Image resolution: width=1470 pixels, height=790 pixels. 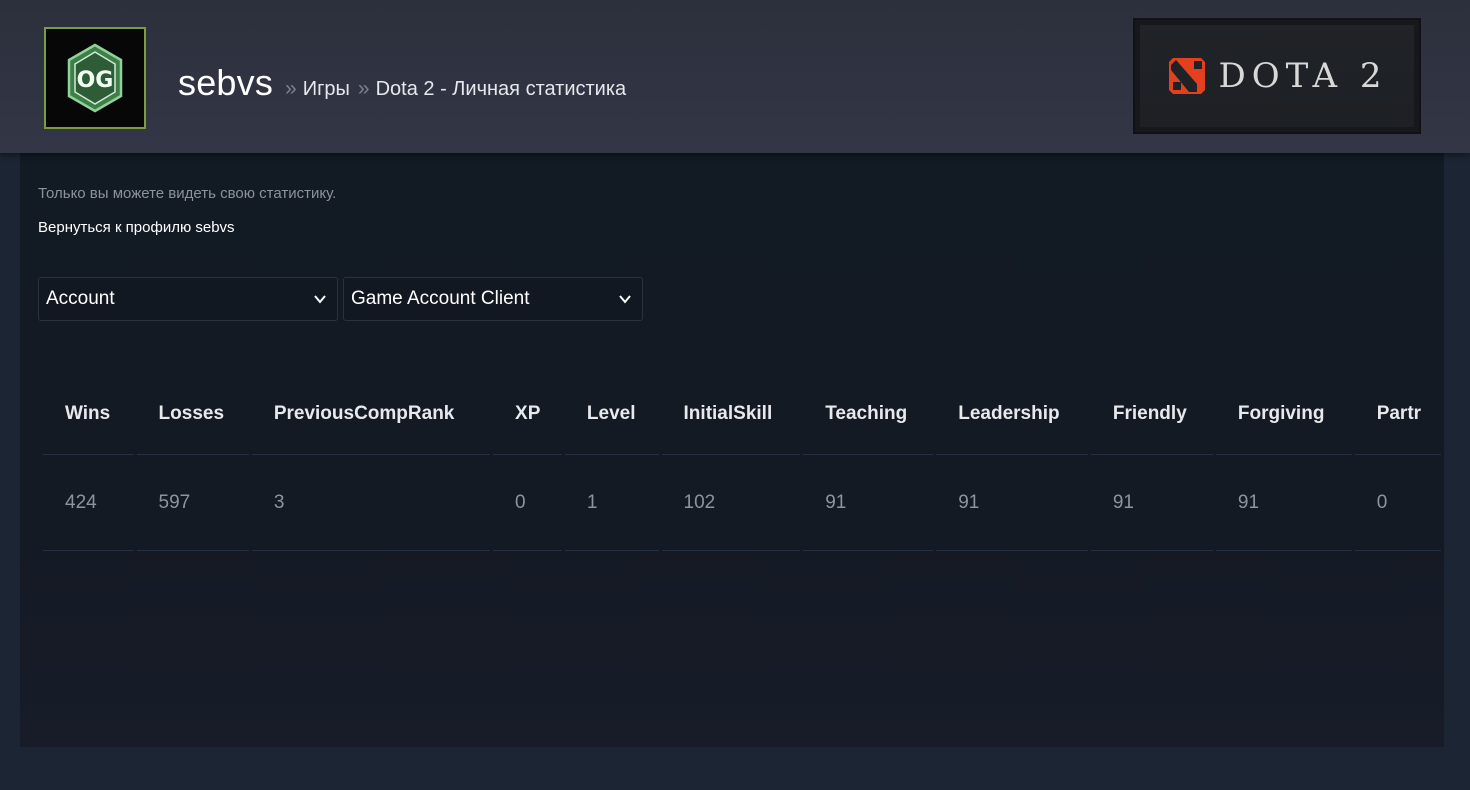 I want to click on back-to-profile-link: Вернуться к профилю sebvs, so click(x=136, y=227).